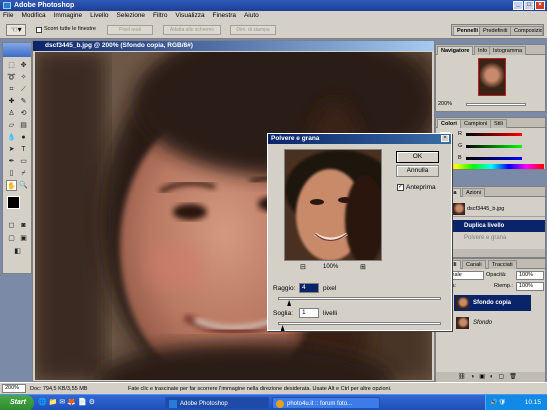 The image size is (547, 410). I want to click on cancel-button: Annulla, so click(417, 171).